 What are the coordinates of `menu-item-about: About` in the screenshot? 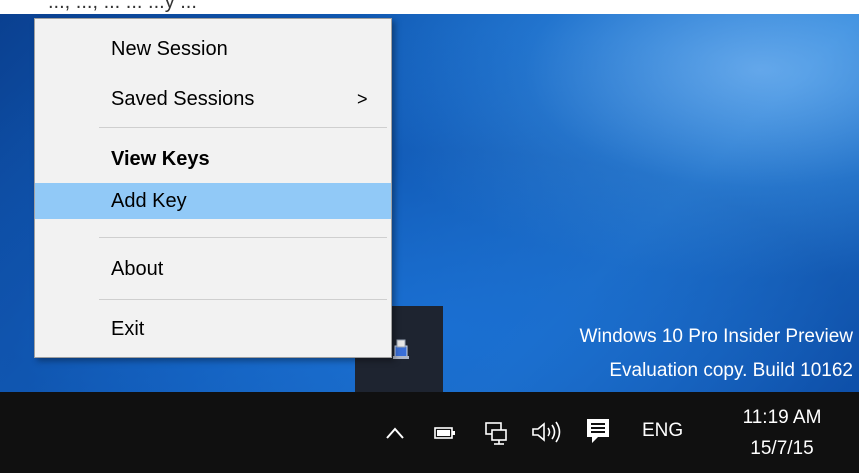 It's located at (213, 269).